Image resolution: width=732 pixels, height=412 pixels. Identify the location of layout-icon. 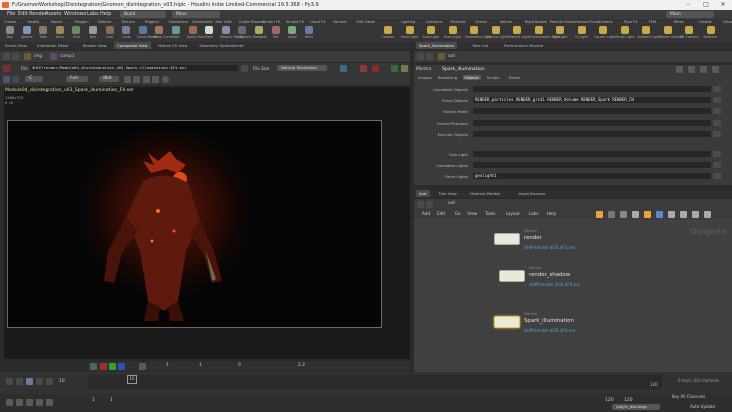
(394, 68).